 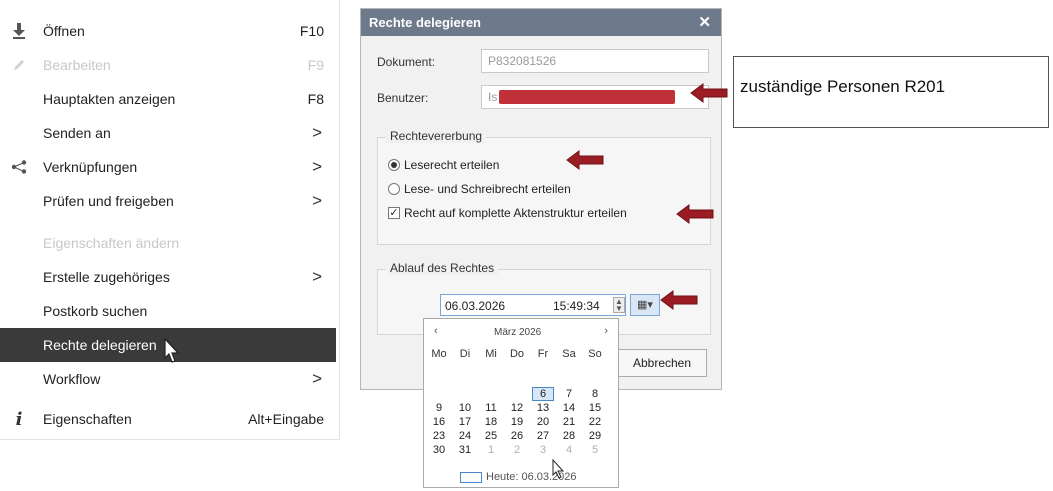 I want to click on info-icon: i, so click(x=19, y=419).